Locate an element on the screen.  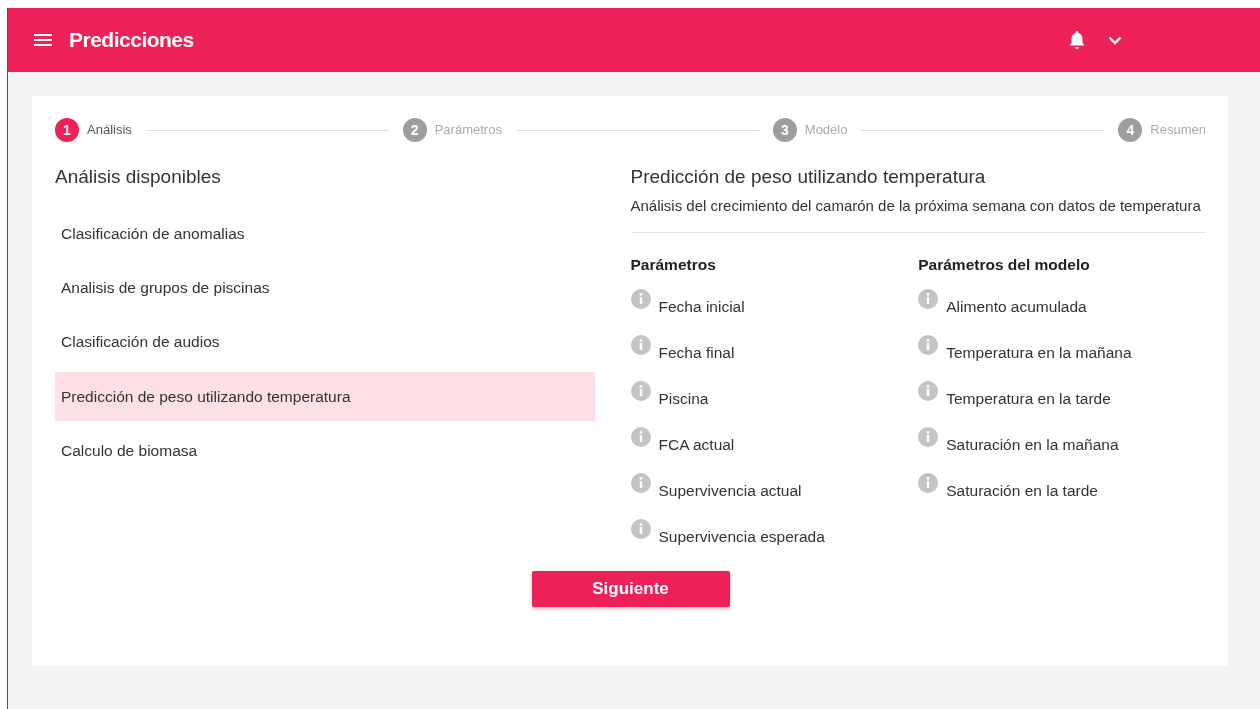
group-title: Parámetros is located at coordinates (673, 265).